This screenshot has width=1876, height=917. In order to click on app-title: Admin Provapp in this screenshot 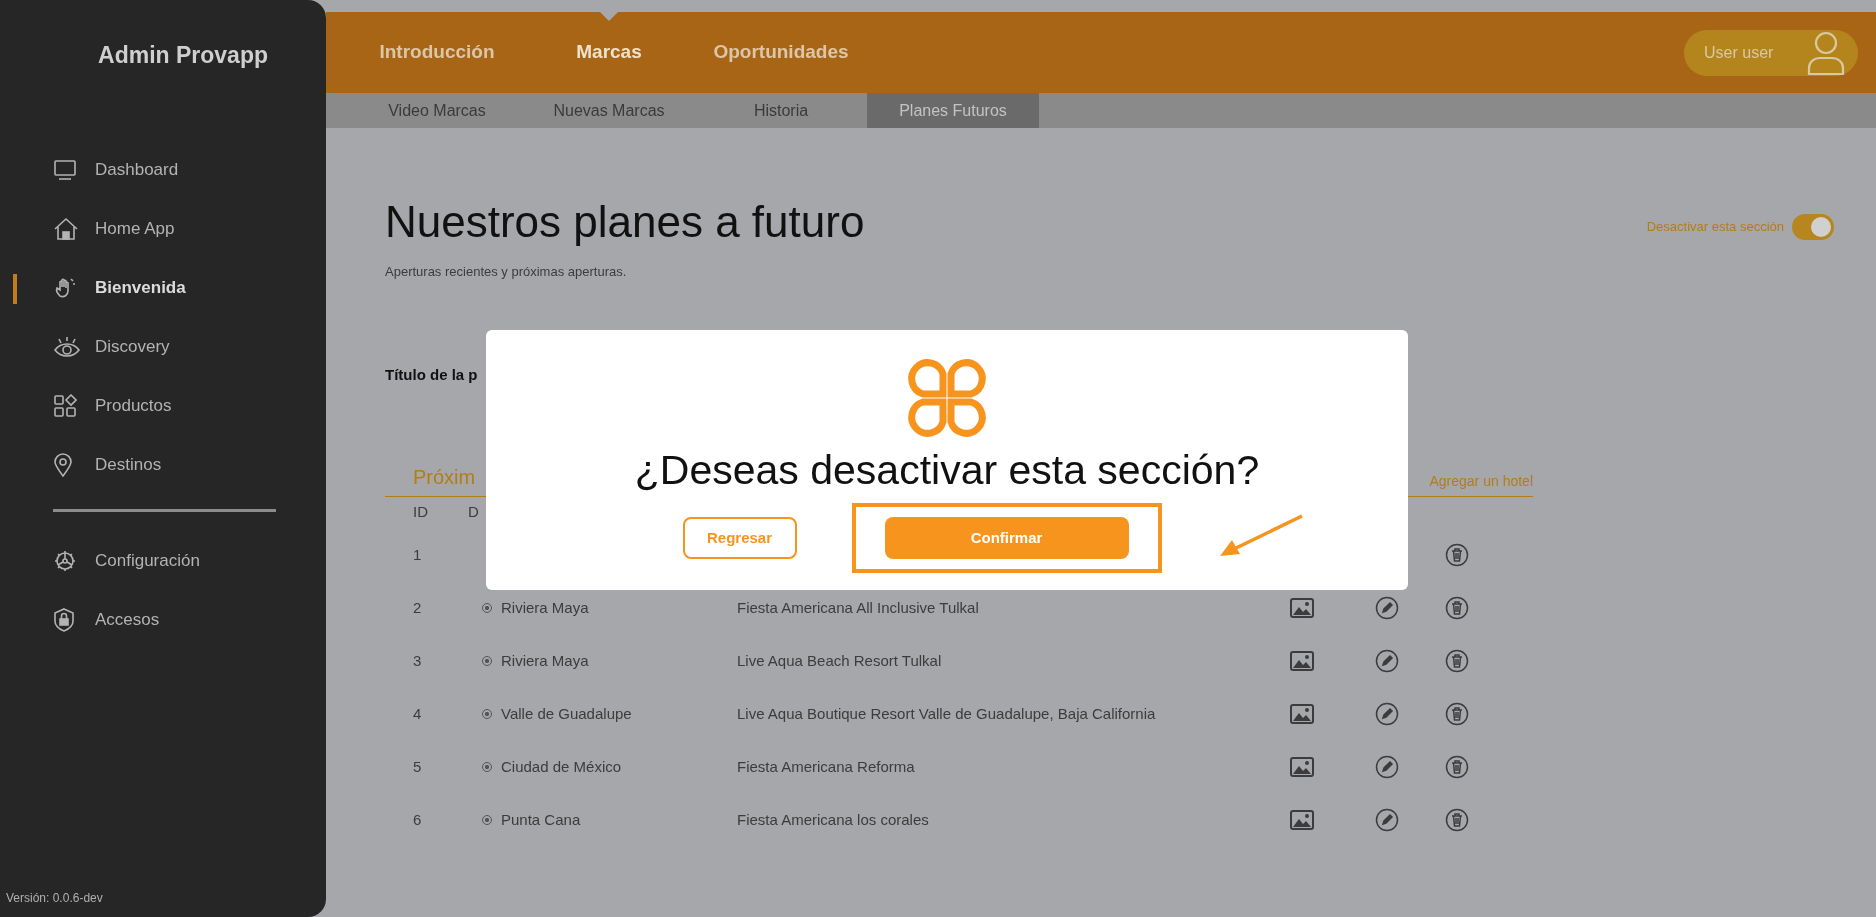, I will do `click(183, 55)`.